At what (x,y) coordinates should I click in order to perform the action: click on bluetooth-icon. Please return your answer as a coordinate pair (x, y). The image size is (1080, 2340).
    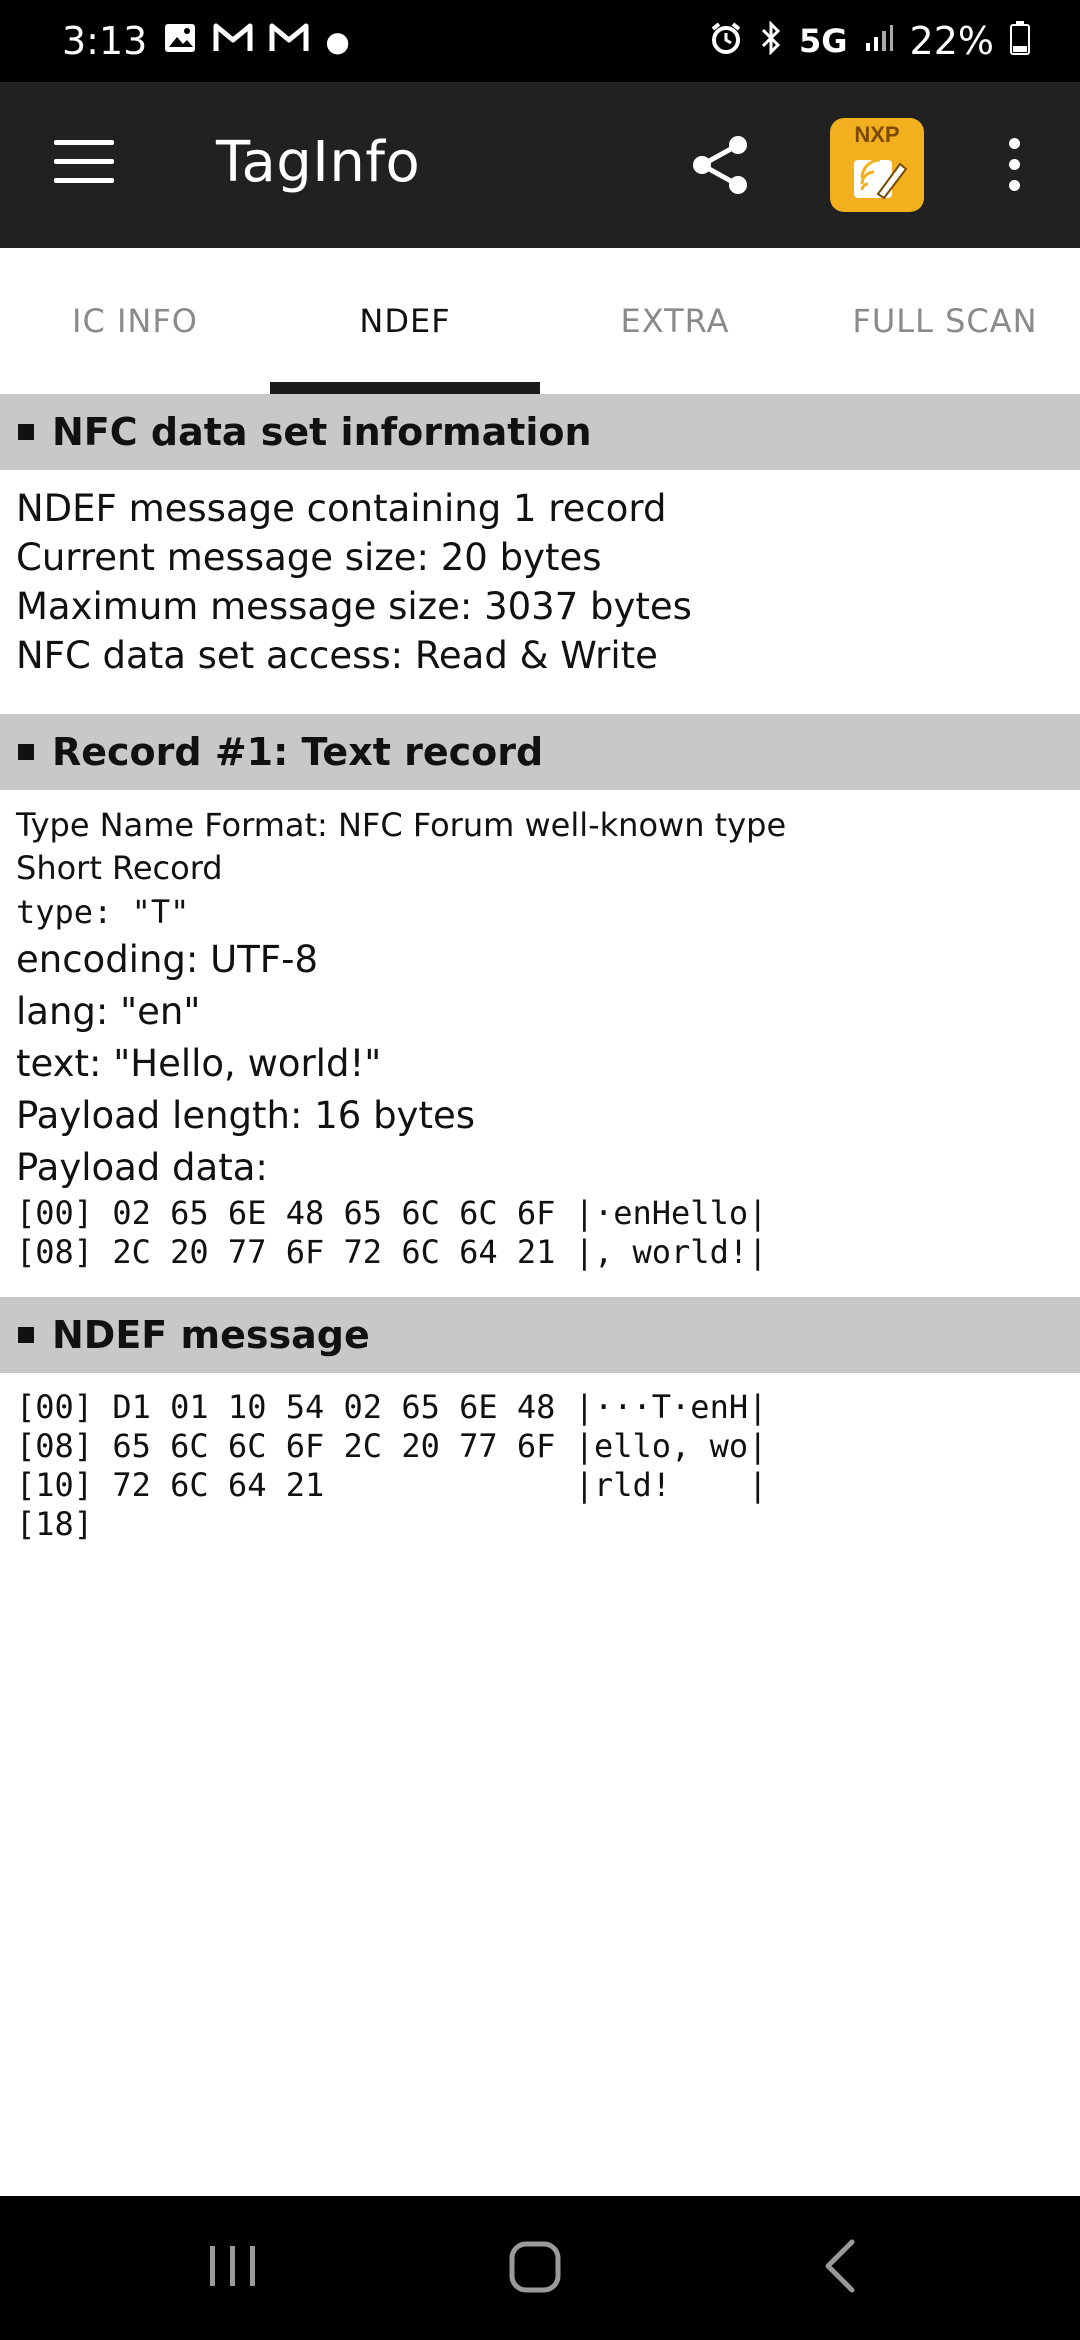
    Looking at the image, I should click on (771, 40).